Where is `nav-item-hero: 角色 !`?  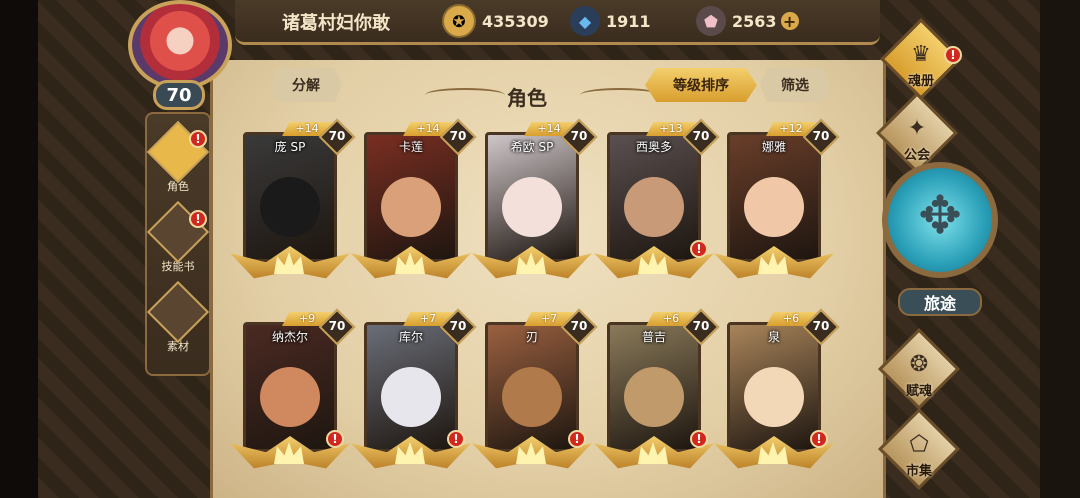
nav-item-hero: 角色 ! is located at coordinates (178, 157).